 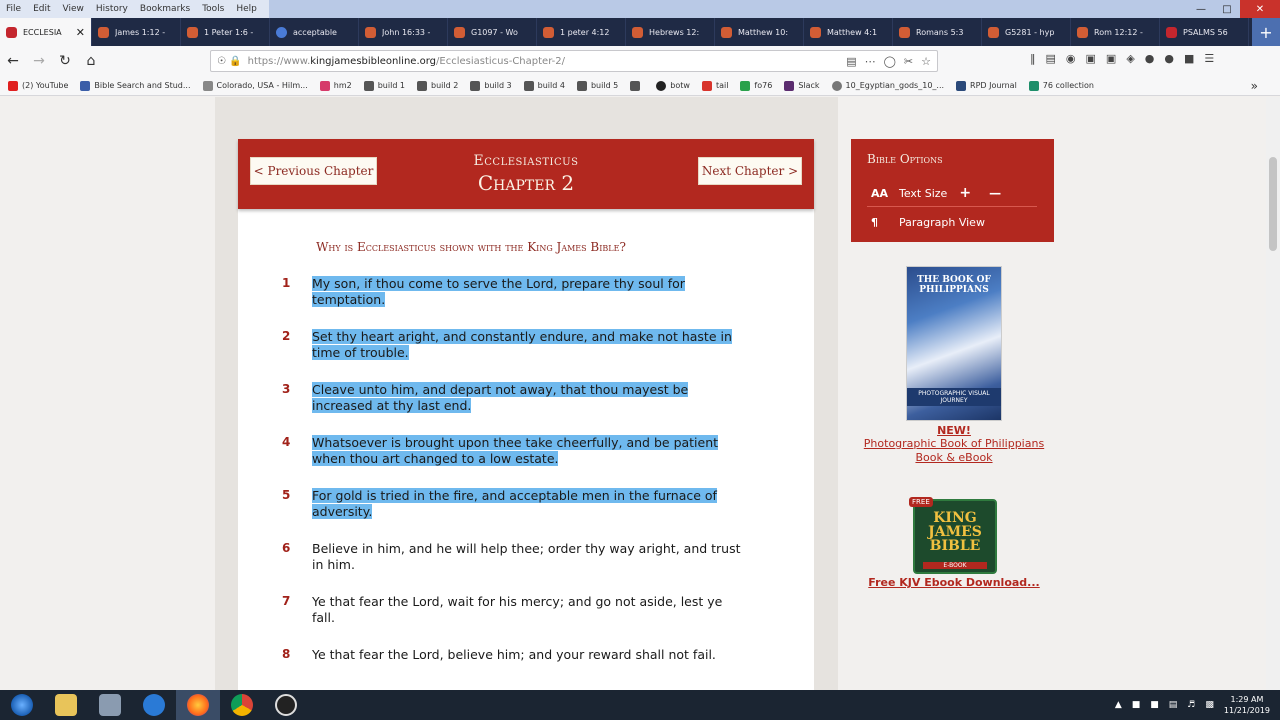 I want to click on tab-john: John 16:33 -, so click(x=403, y=32).